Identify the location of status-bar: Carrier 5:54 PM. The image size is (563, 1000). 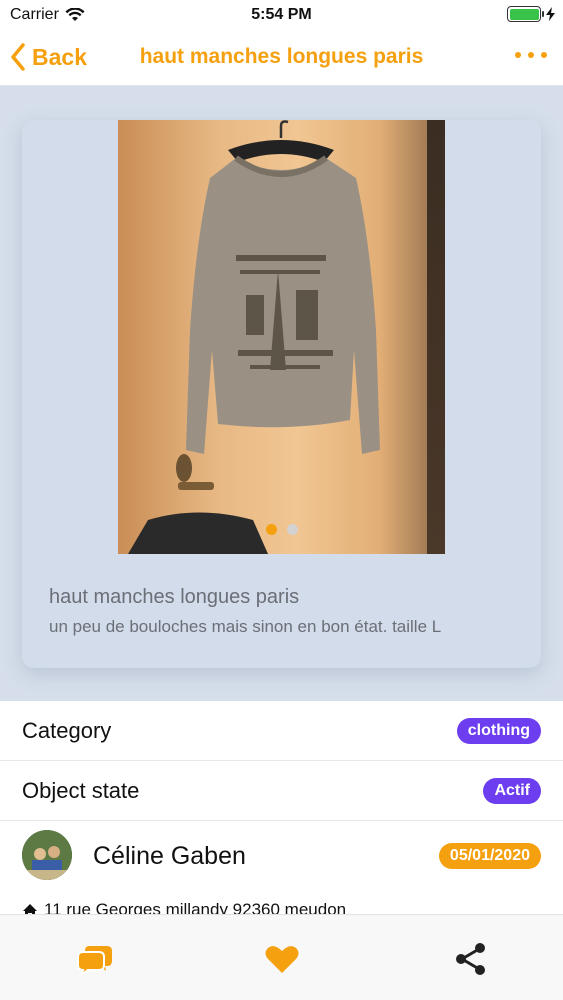
(281, 15).